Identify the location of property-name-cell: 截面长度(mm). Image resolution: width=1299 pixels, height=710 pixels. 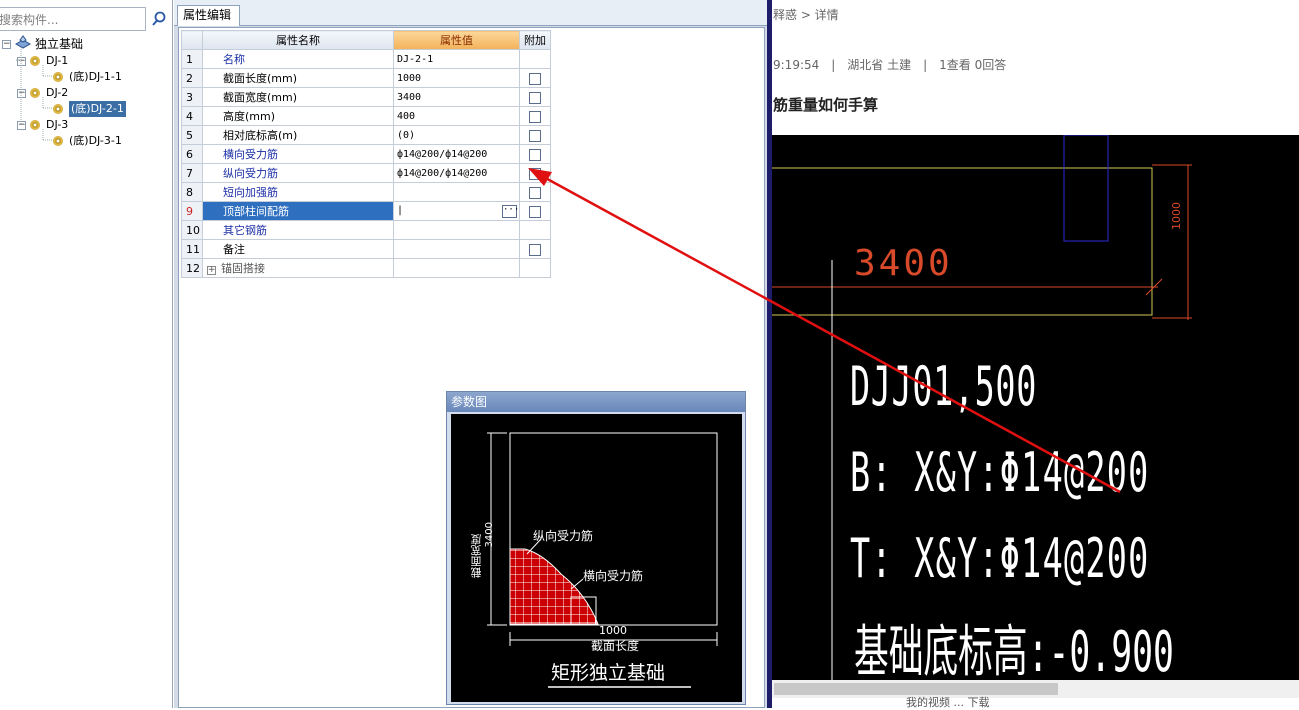
(298, 78).